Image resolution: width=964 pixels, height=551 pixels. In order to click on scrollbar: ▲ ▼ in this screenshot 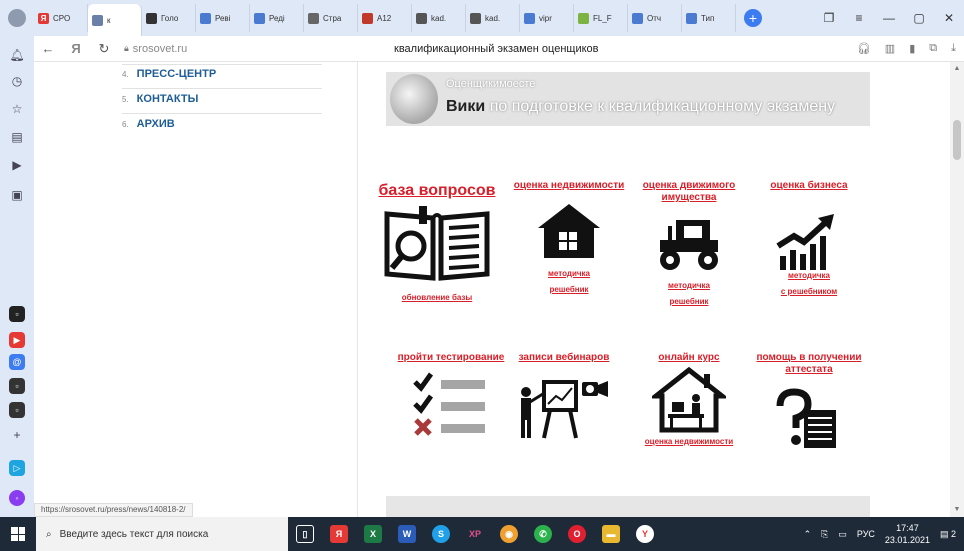, I will do `click(957, 289)`.